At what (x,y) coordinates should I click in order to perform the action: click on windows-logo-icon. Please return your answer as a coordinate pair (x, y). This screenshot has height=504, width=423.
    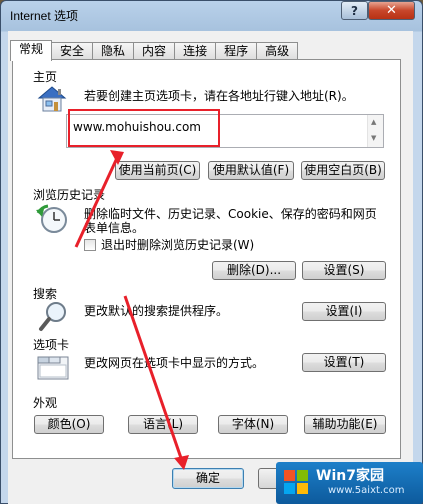
    Looking at the image, I should click on (296, 482).